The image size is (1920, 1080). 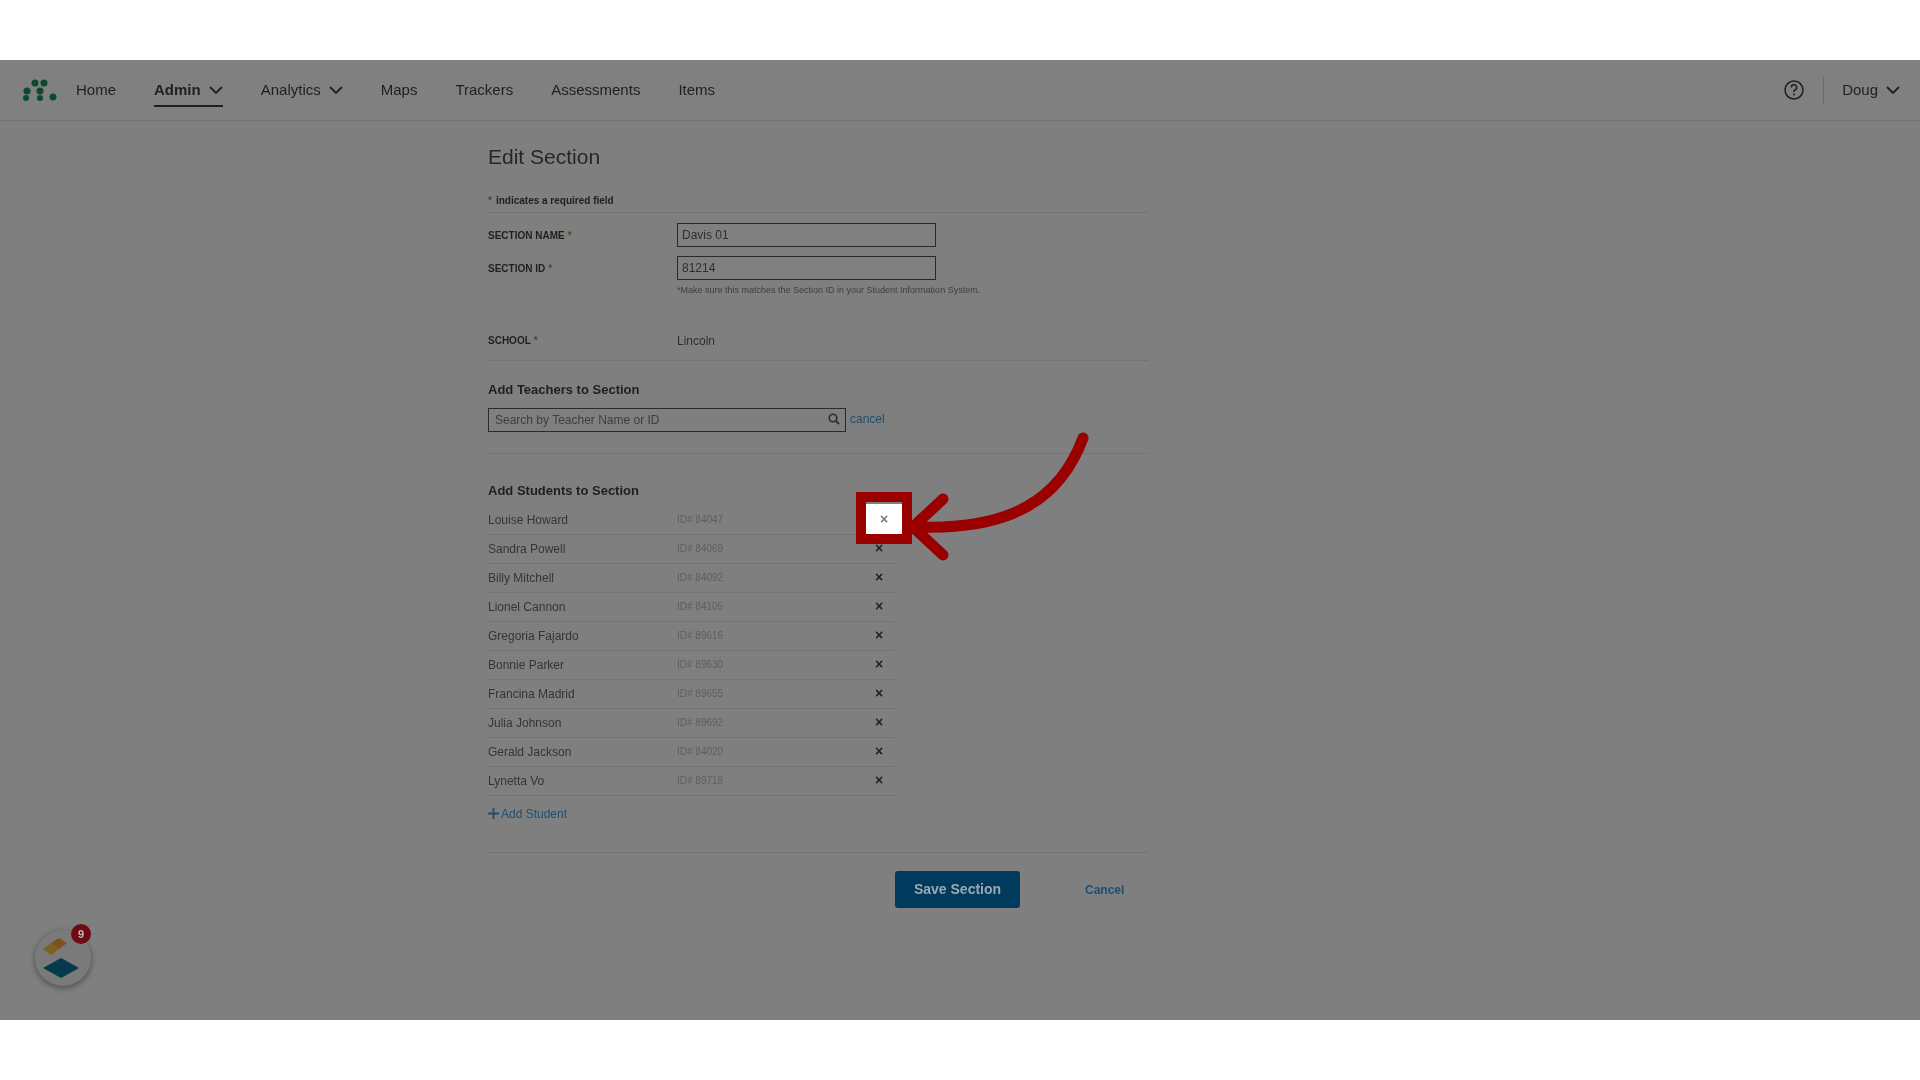 What do you see at coordinates (528, 813) in the screenshot?
I see `add-student-link: Add Student` at bounding box center [528, 813].